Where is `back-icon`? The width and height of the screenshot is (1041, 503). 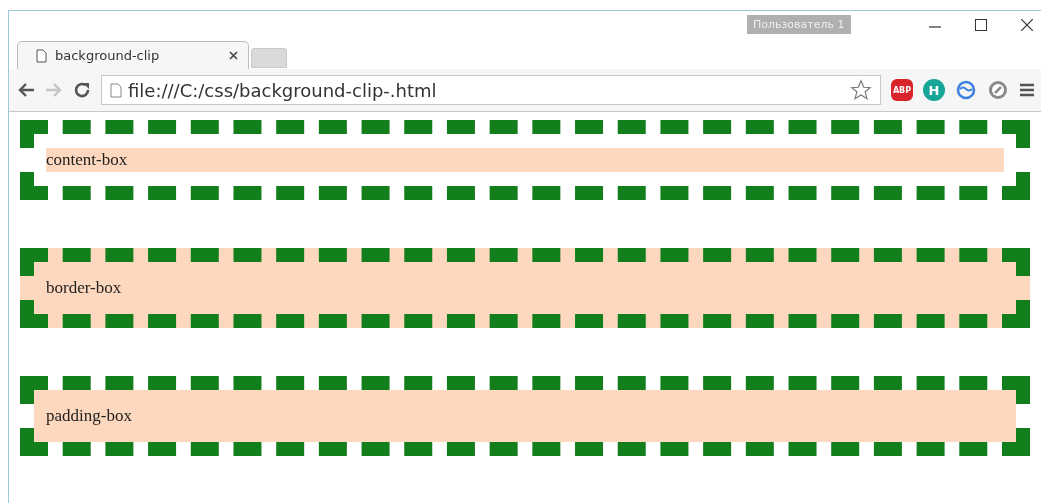 back-icon is located at coordinates (26, 90).